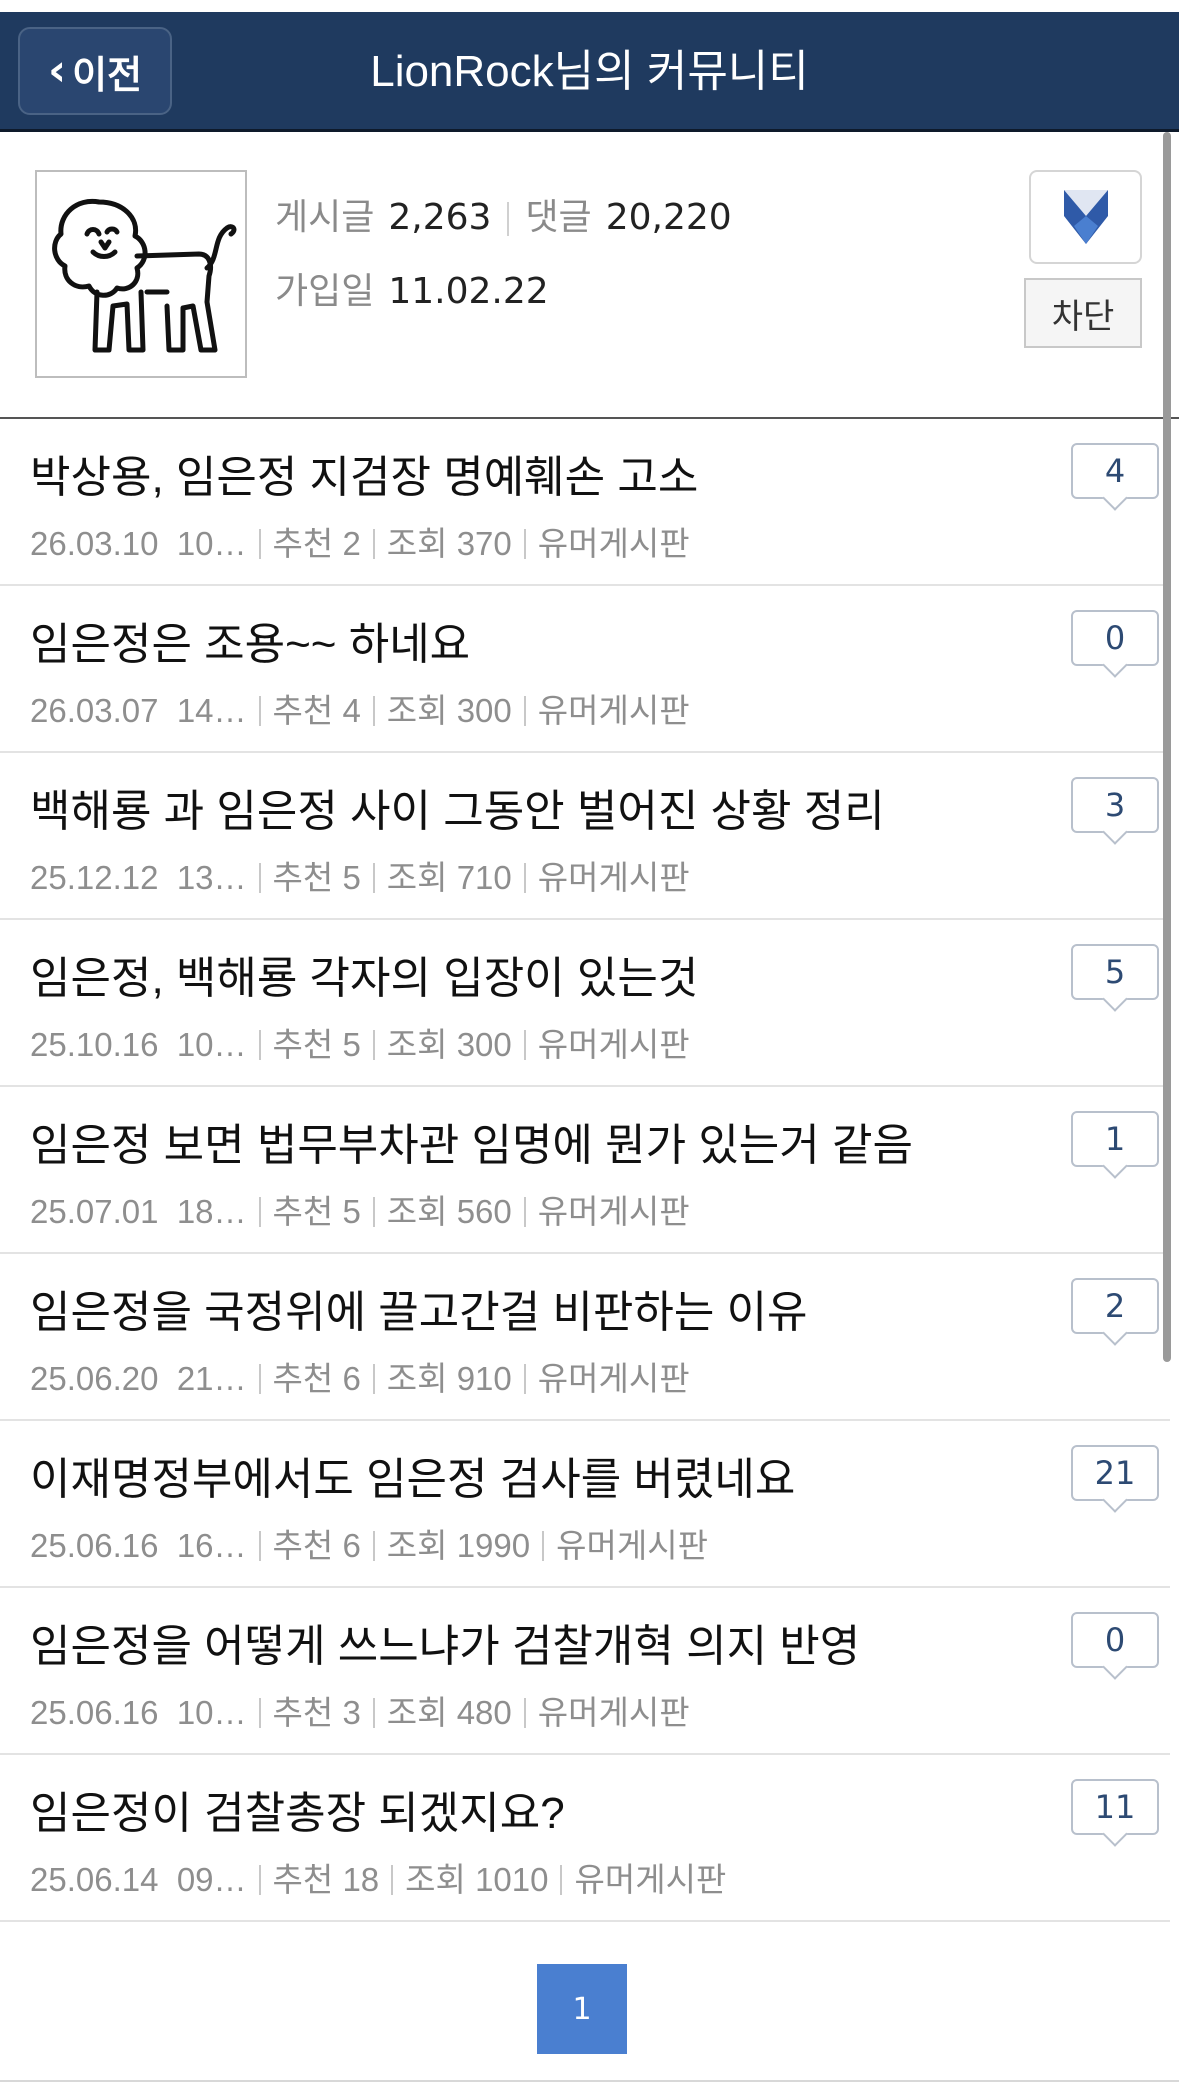  What do you see at coordinates (1085, 217) in the screenshot?
I see `bookmark-button` at bounding box center [1085, 217].